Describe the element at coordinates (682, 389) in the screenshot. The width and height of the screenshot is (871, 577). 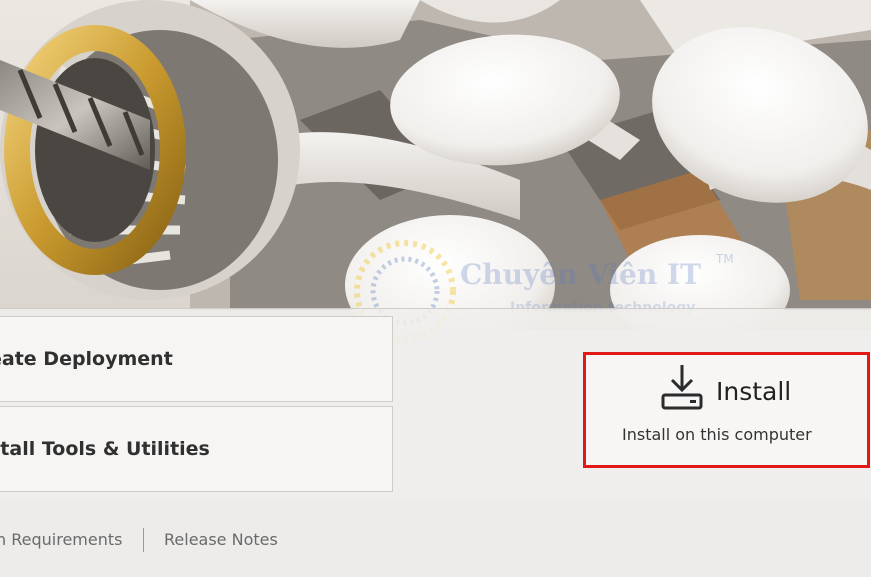
I see `download-tray-icon` at that location.